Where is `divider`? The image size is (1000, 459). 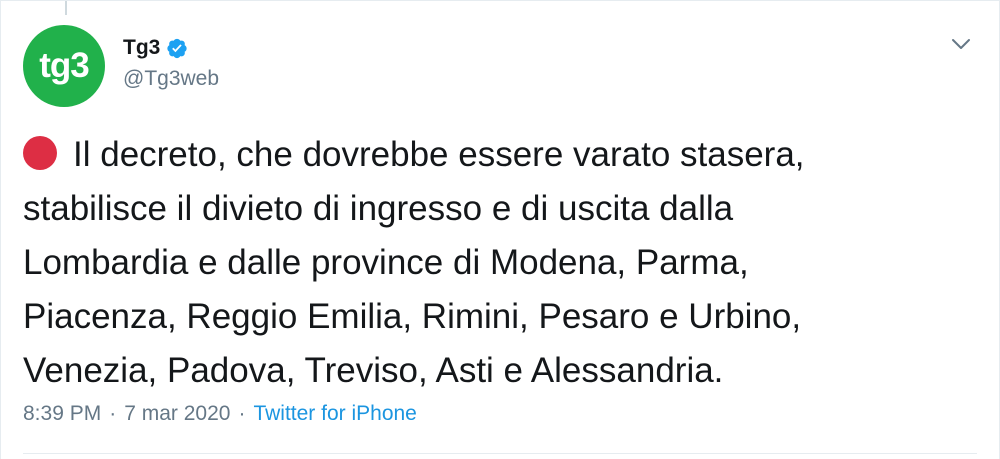
divider is located at coordinates (500, 453).